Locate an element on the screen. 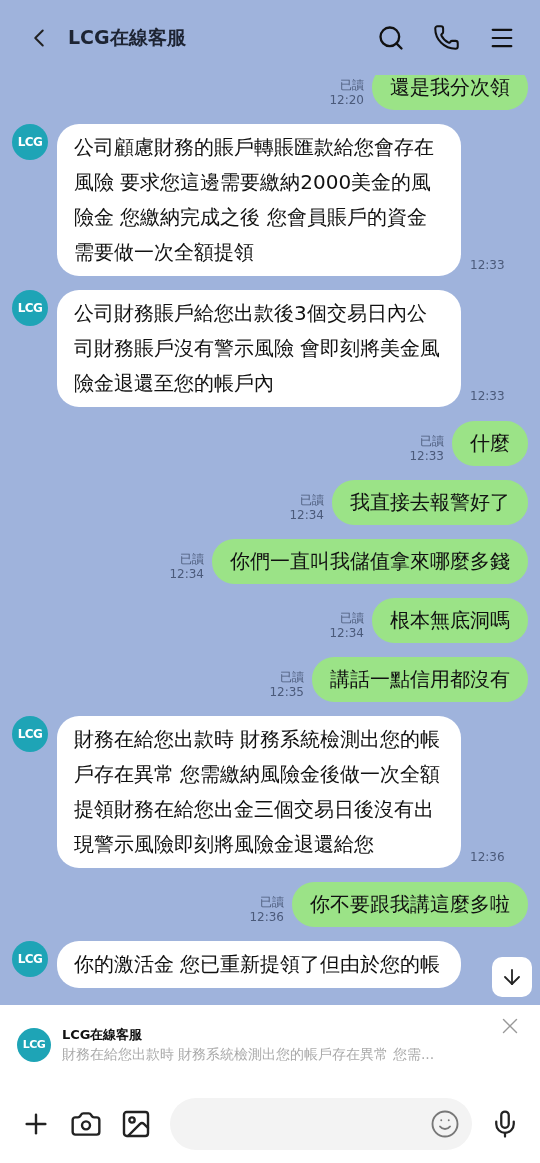 The image size is (540, 1163). message-bubble: 你的激活金 您已重新提領了但由於您的帳 is located at coordinates (259, 964).